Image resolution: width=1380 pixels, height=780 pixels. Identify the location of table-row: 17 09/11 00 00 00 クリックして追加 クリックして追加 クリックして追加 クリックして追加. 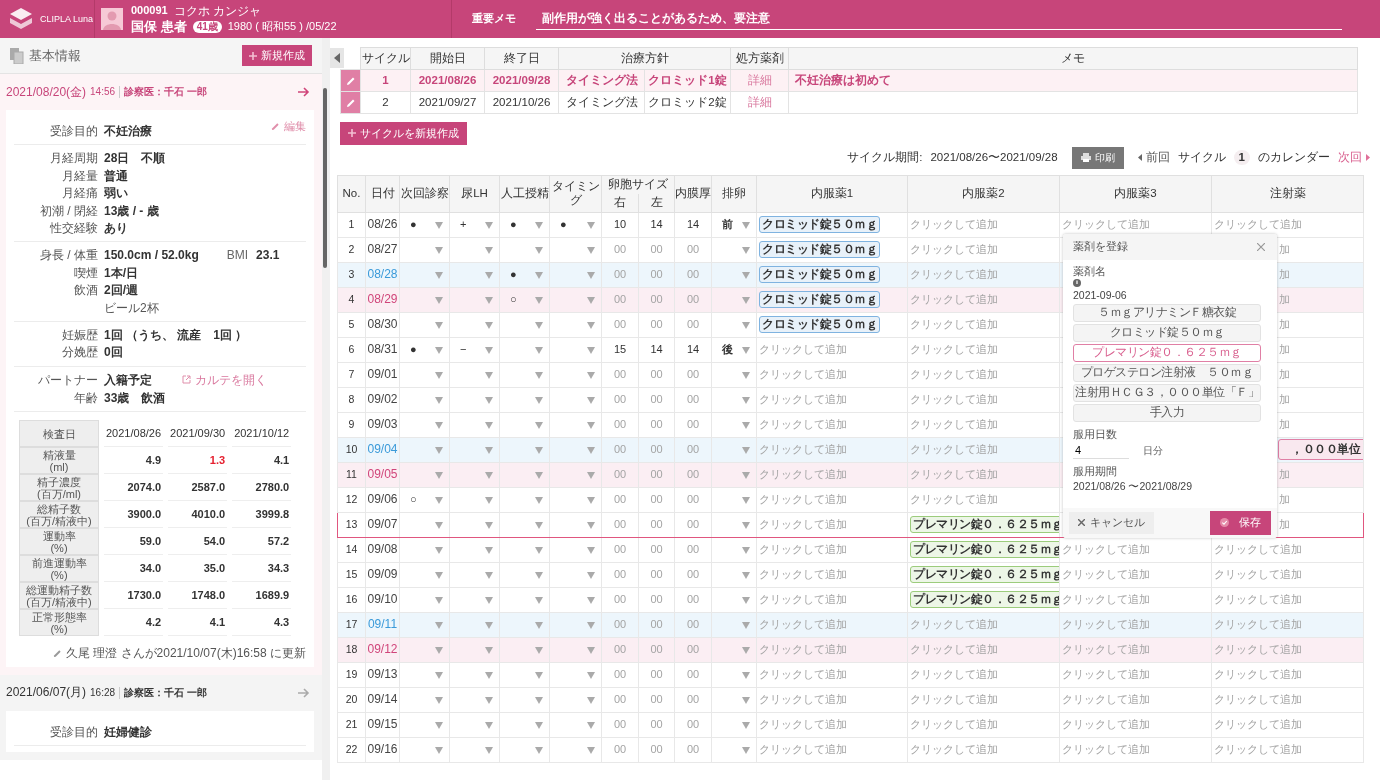
(850, 625).